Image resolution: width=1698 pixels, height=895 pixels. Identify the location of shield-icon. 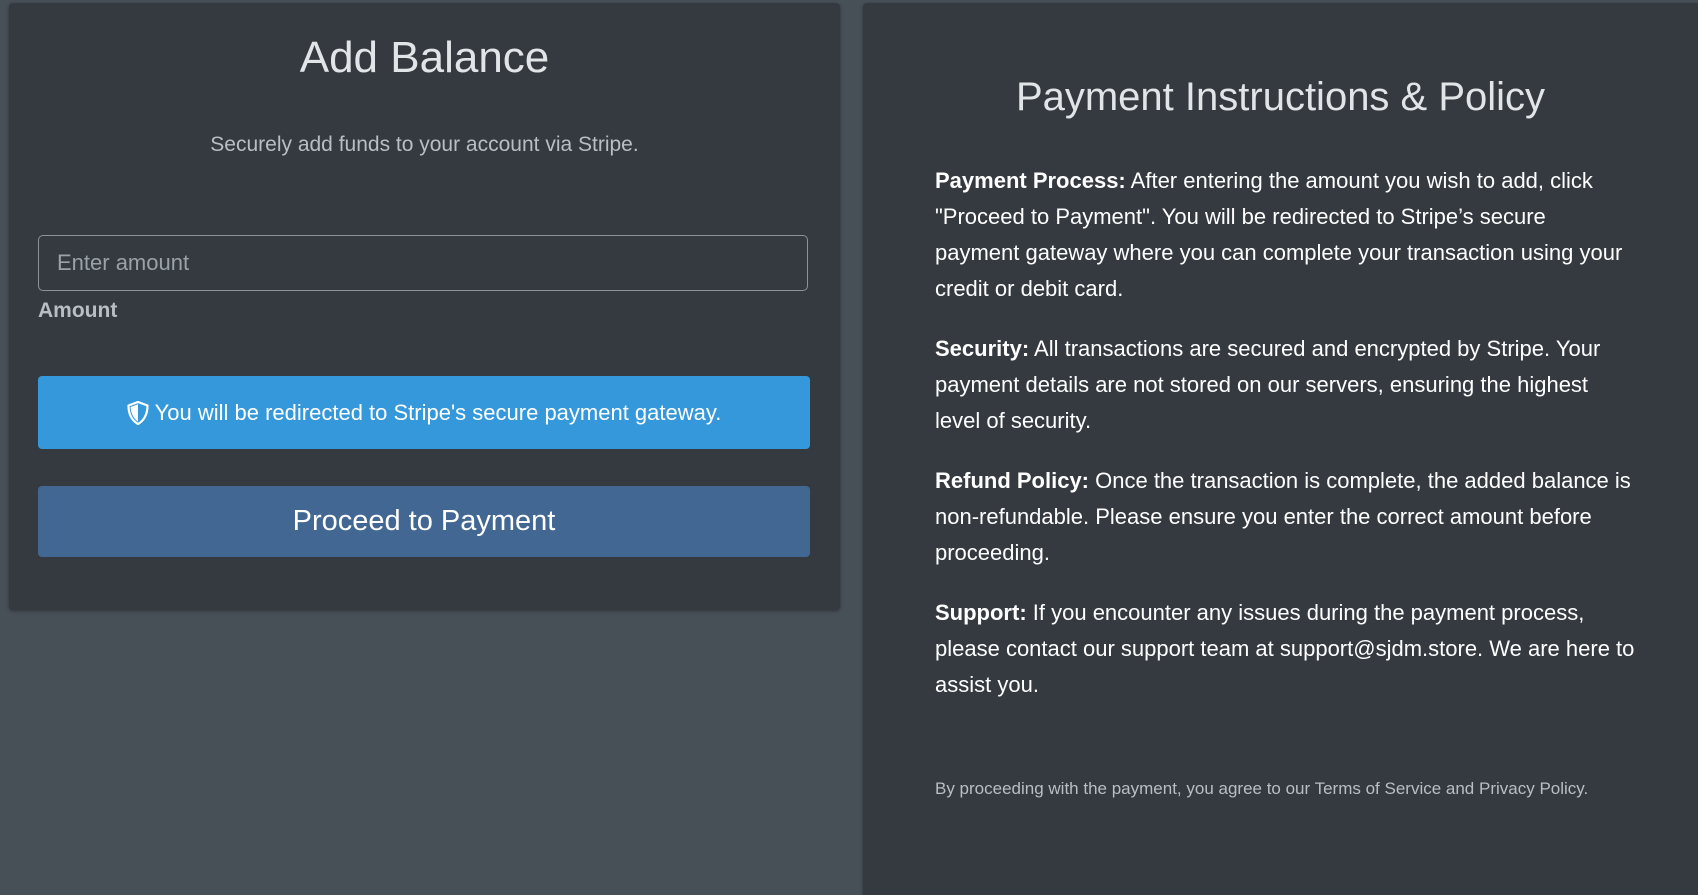
(138, 412).